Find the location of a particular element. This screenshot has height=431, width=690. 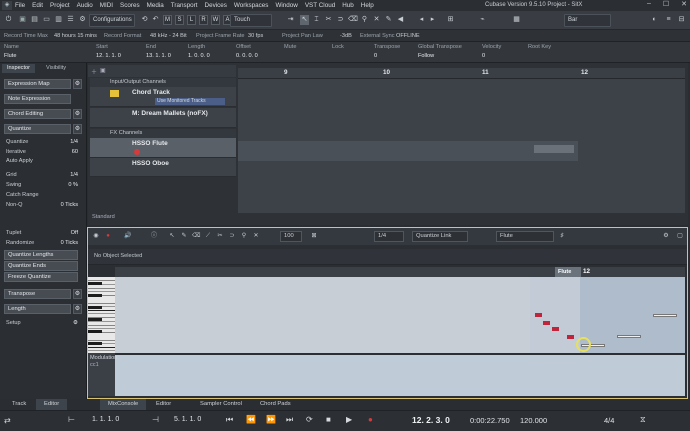

left-locator-value: 1. 1. 1. 0 is located at coordinates (105, 419).